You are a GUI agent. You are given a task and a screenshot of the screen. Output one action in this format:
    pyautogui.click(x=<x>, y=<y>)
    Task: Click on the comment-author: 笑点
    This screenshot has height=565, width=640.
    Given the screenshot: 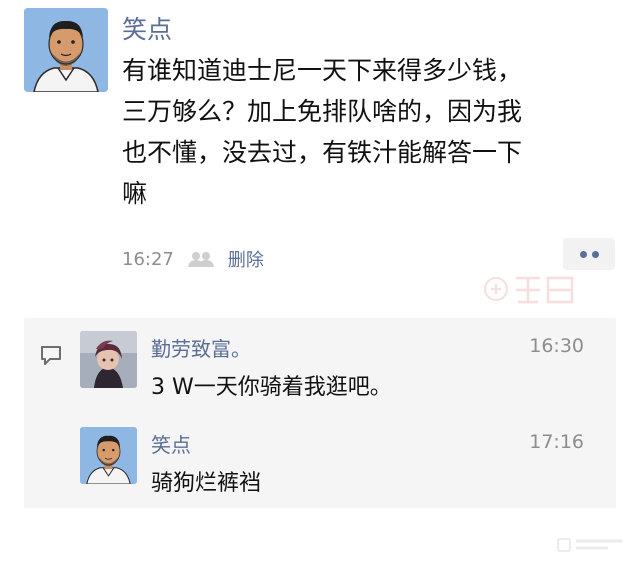 What is the action you would take?
    pyautogui.click(x=171, y=443)
    